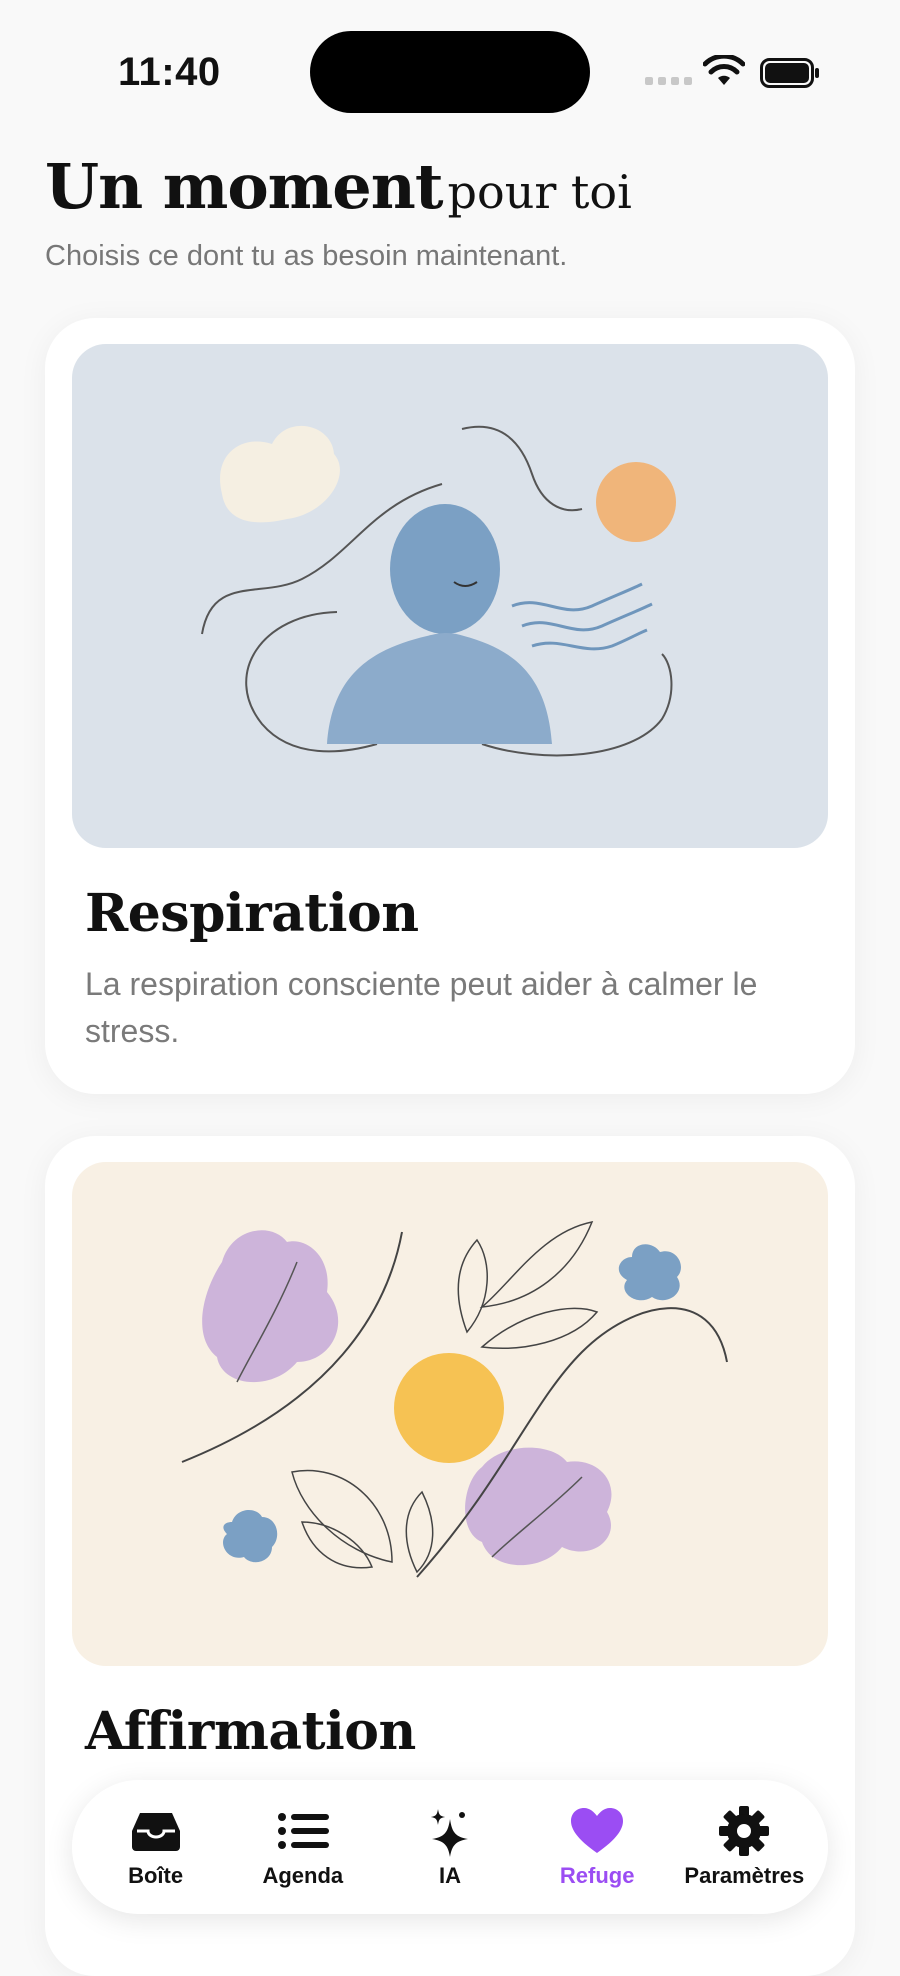  Describe the element at coordinates (724, 70) in the screenshot. I see `wifi-icon` at that location.